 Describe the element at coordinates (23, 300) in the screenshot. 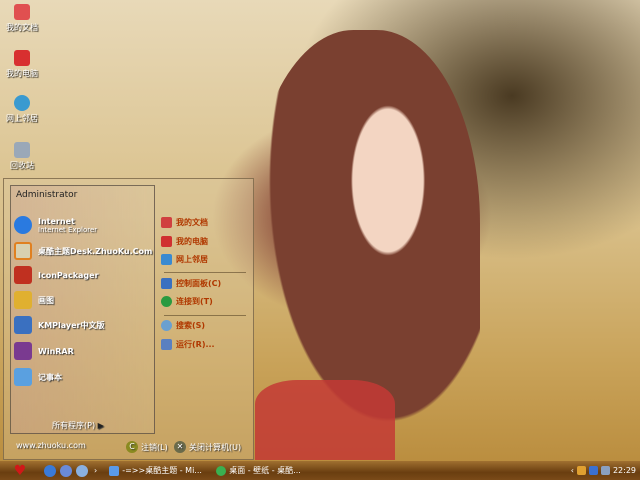

I see `paint-icon` at that location.